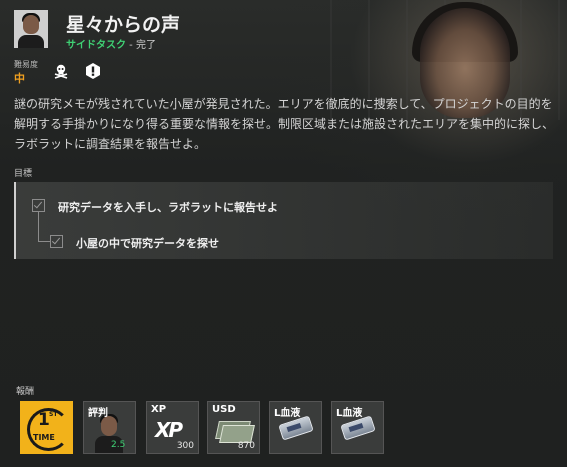 Image resolution: width=567 pixels, height=467 pixels. What do you see at coordinates (25, 392) in the screenshot?
I see `rewards-label: 報酬` at bounding box center [25, 392].